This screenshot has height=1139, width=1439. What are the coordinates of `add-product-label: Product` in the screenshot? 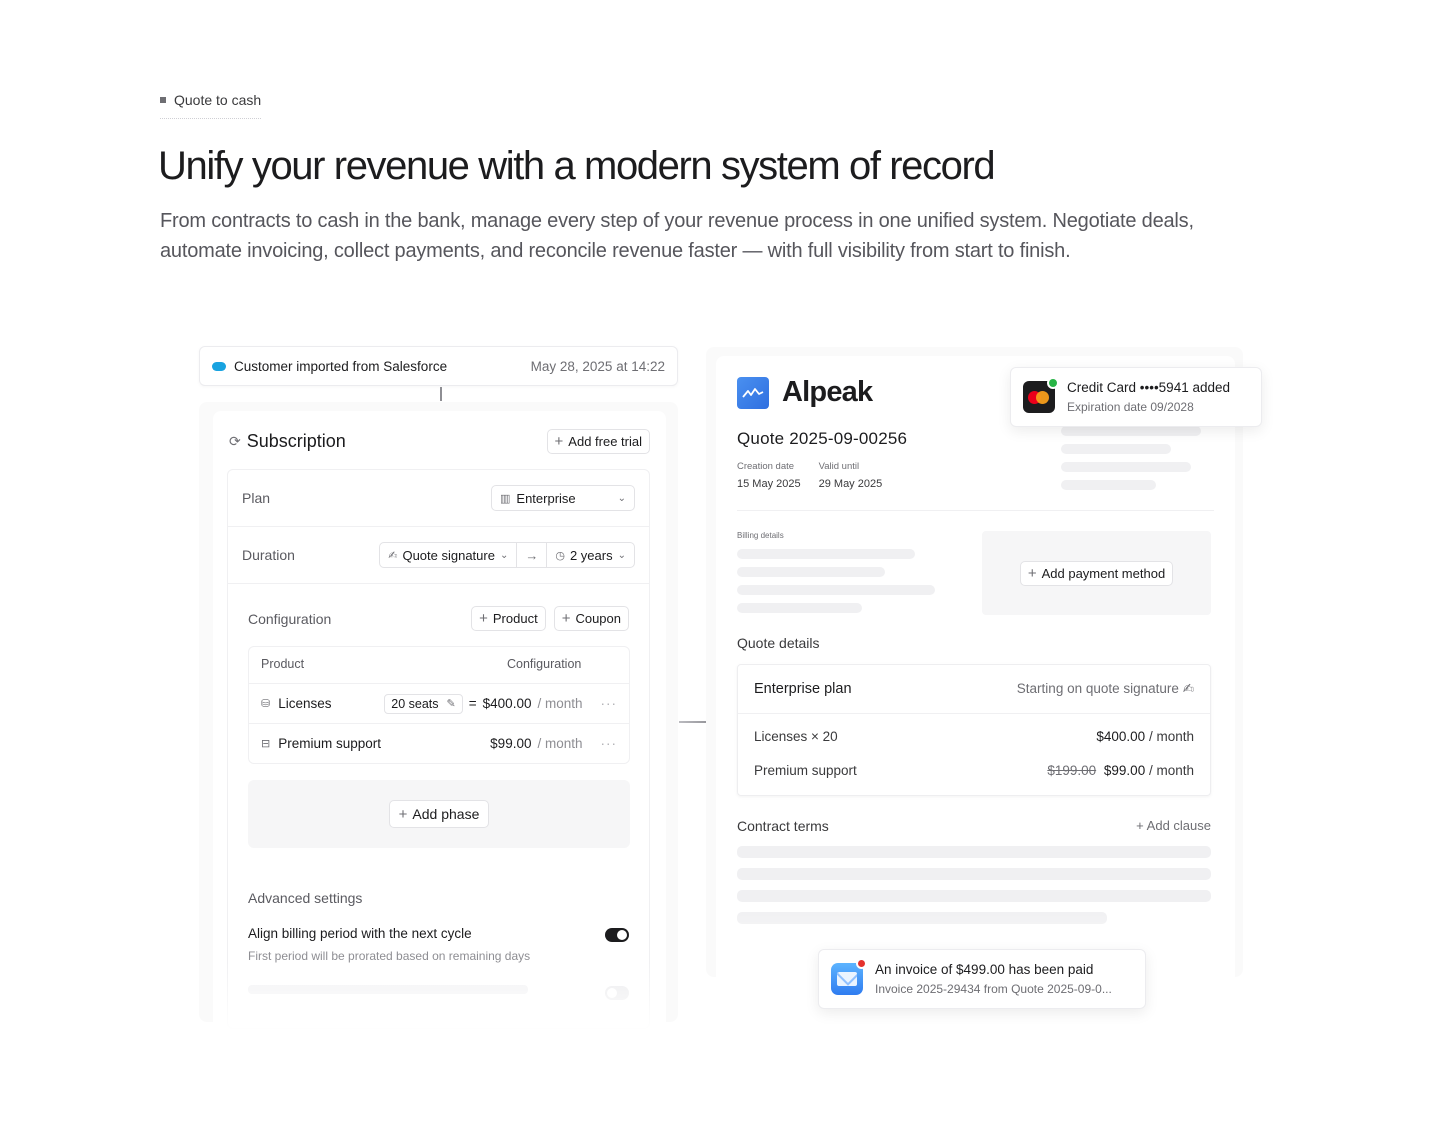 It's located at (515, 618).